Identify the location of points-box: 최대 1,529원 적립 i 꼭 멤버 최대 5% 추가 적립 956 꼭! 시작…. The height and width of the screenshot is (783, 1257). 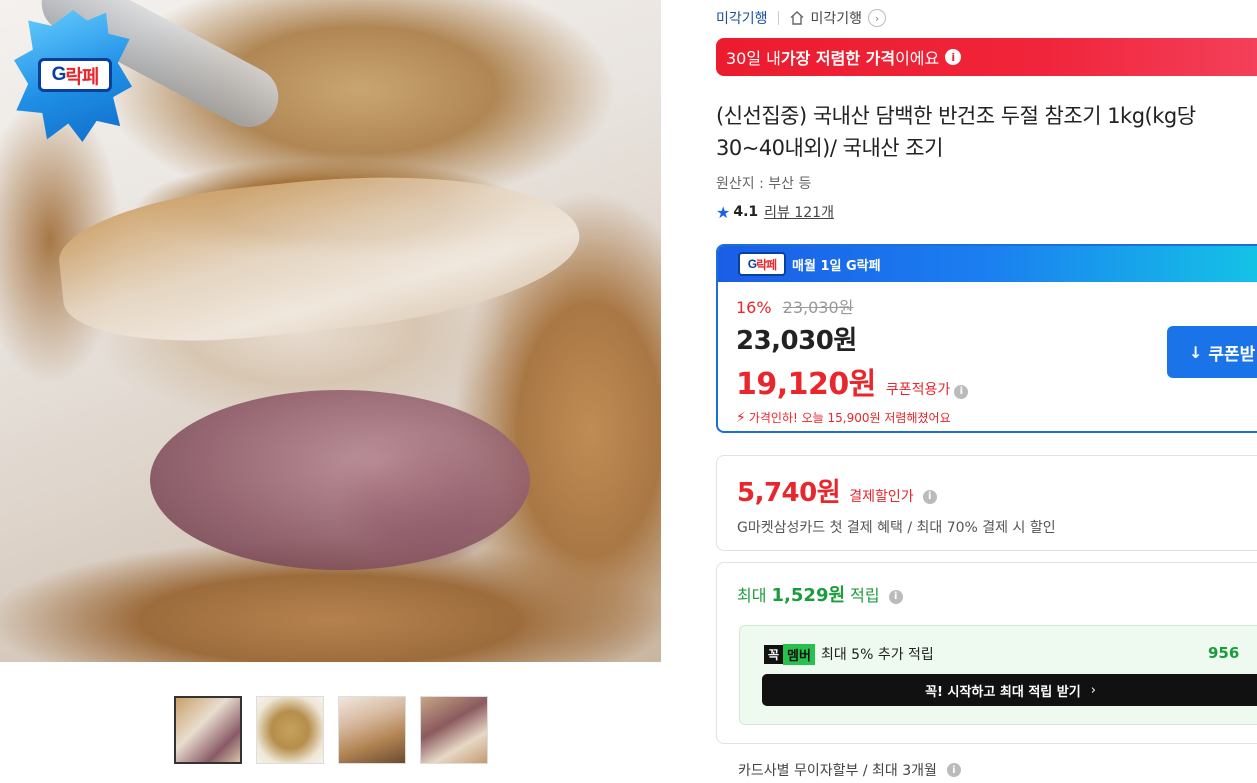
(986, 653).